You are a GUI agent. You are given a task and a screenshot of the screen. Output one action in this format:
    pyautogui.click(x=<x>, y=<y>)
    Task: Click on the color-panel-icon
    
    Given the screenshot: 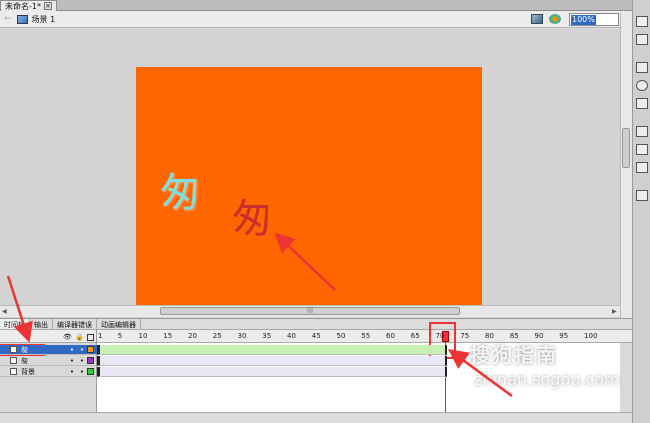 What is the action you would take?
    pyautogui.click(x=642, y=21)
    